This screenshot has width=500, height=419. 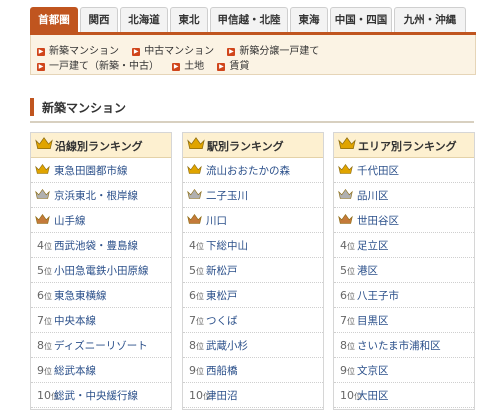 I want to click on ranking-item: 9位 西船橋, so click(x=253, y=370).